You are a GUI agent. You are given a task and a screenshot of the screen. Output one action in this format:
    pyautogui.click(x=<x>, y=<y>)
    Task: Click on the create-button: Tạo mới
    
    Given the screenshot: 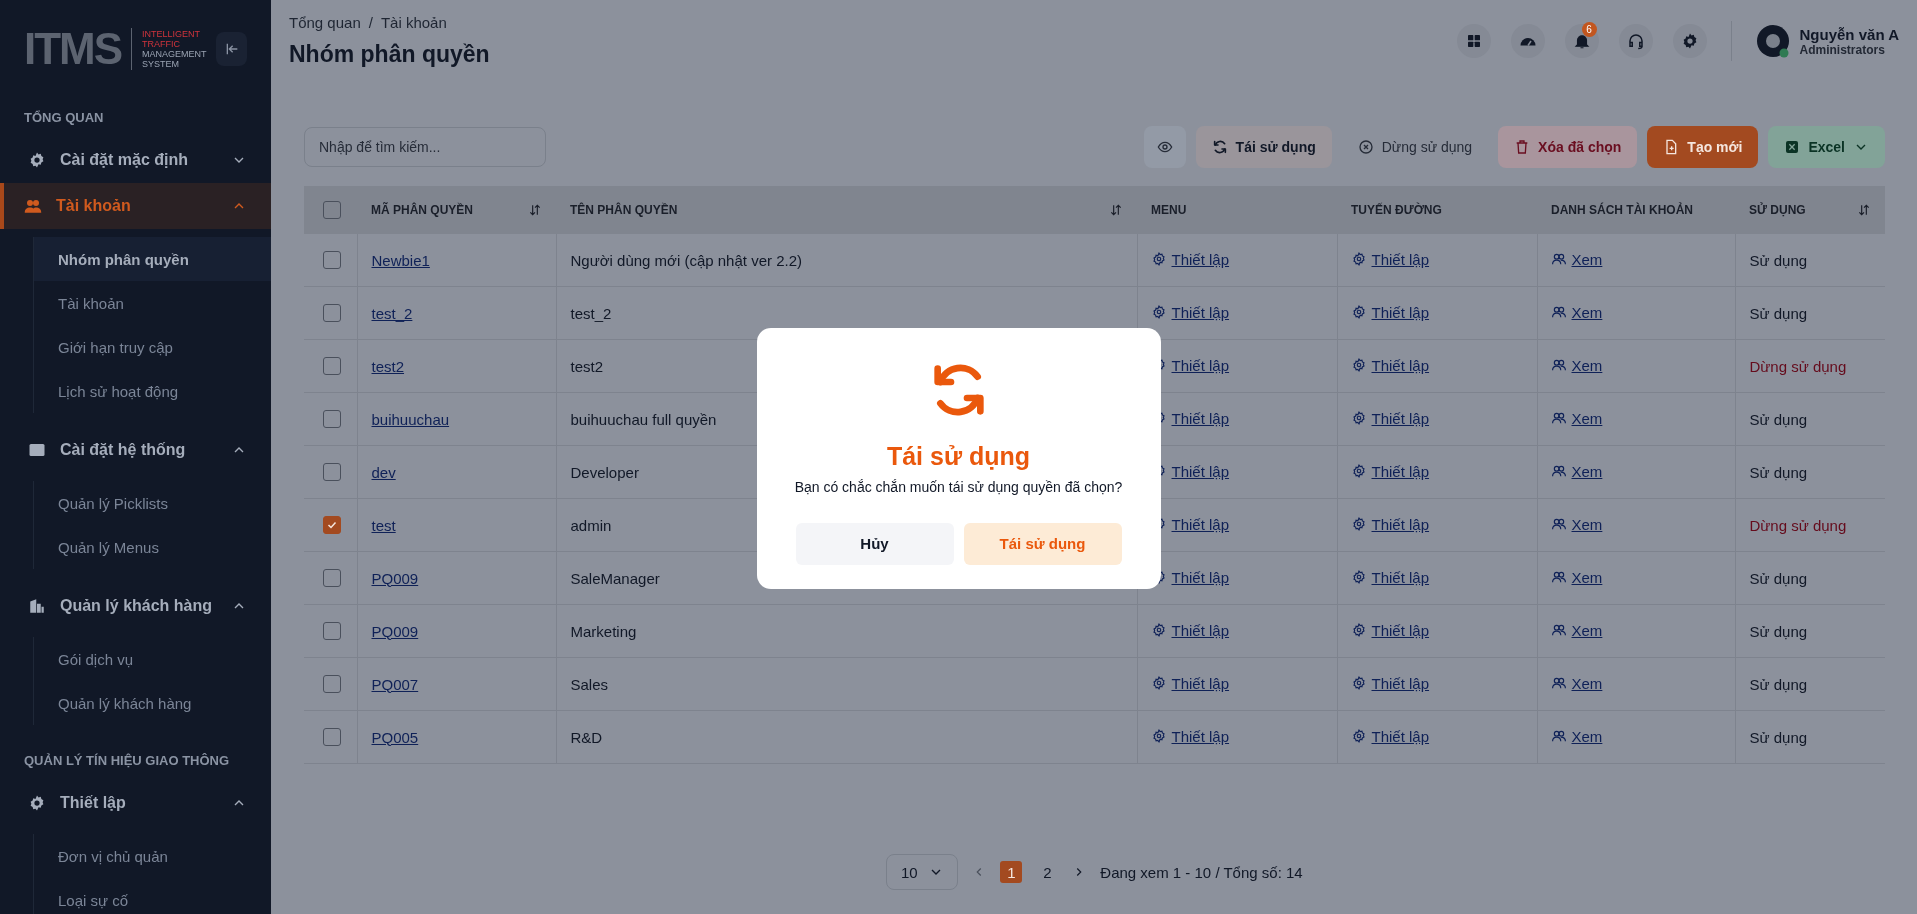 What is the action you would take?
    pyautogui.click(x=1703, y=147)
    